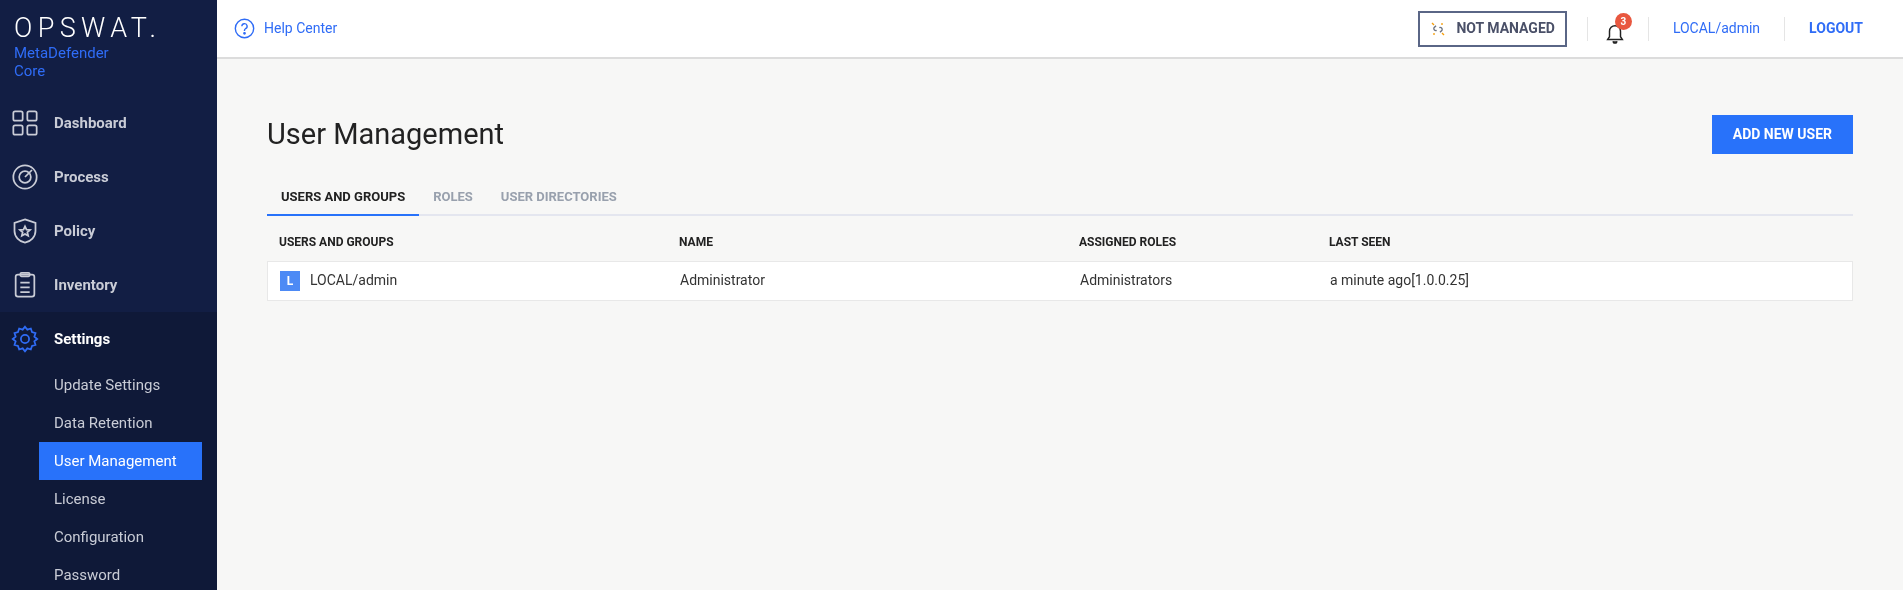 This screenshot has width=1903, height=590. I want to click on product-name: MetaDefender, so click(62, 53).